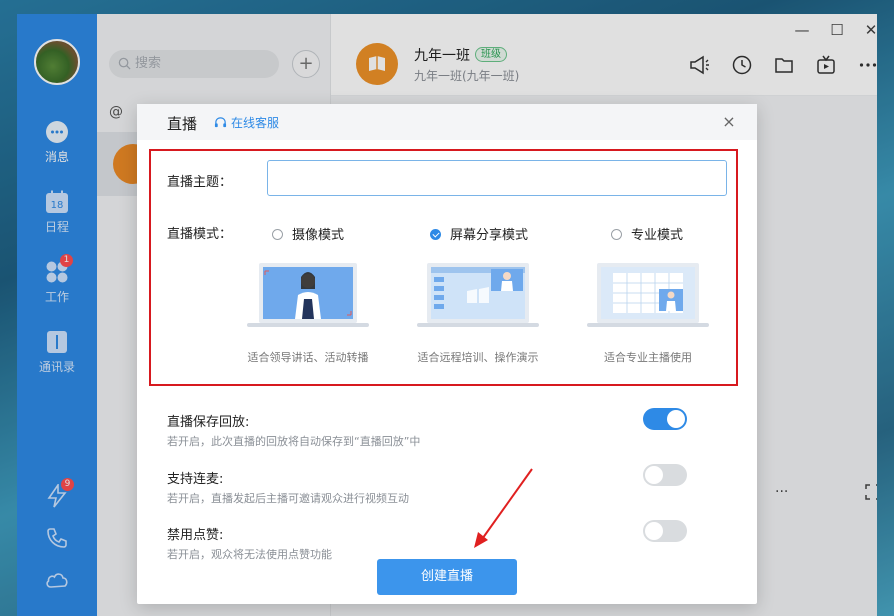  What do you see at coordinates (220, 122) in the screenshot?
I see `headset-icon` at bounding box center [220, 122].